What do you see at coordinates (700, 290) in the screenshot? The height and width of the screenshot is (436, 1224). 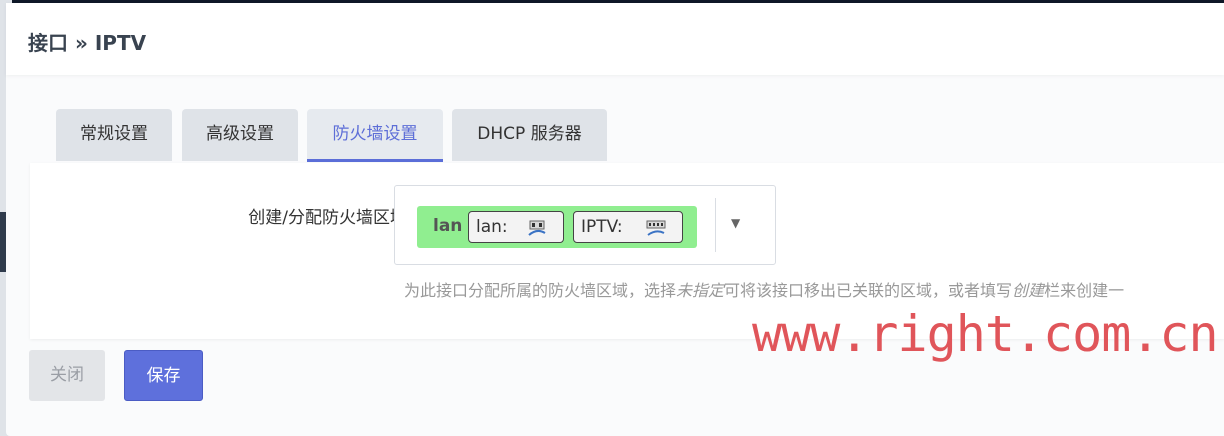 I see `help-text-emphasis: 未指定` at bounding box center [700, 290].